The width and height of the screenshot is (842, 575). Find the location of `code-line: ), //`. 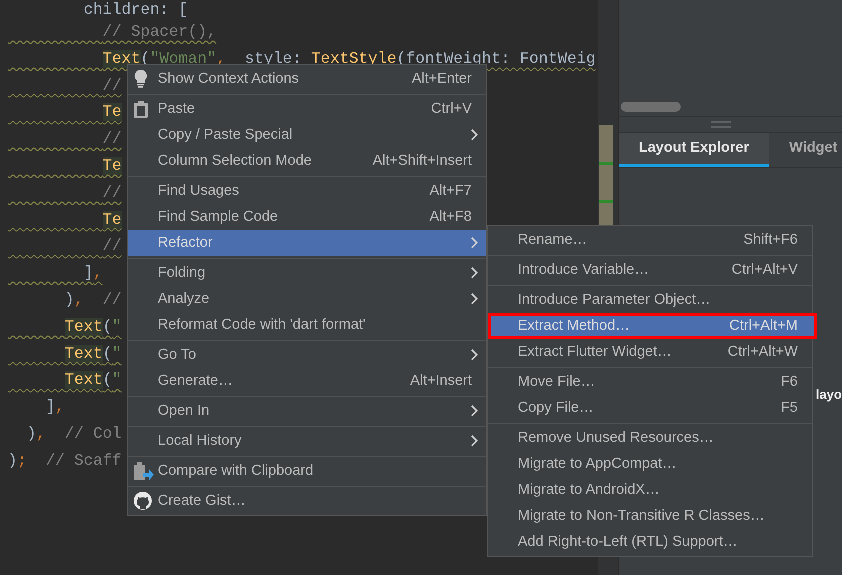

code-line: ), // is located at coordinates (93, 299).